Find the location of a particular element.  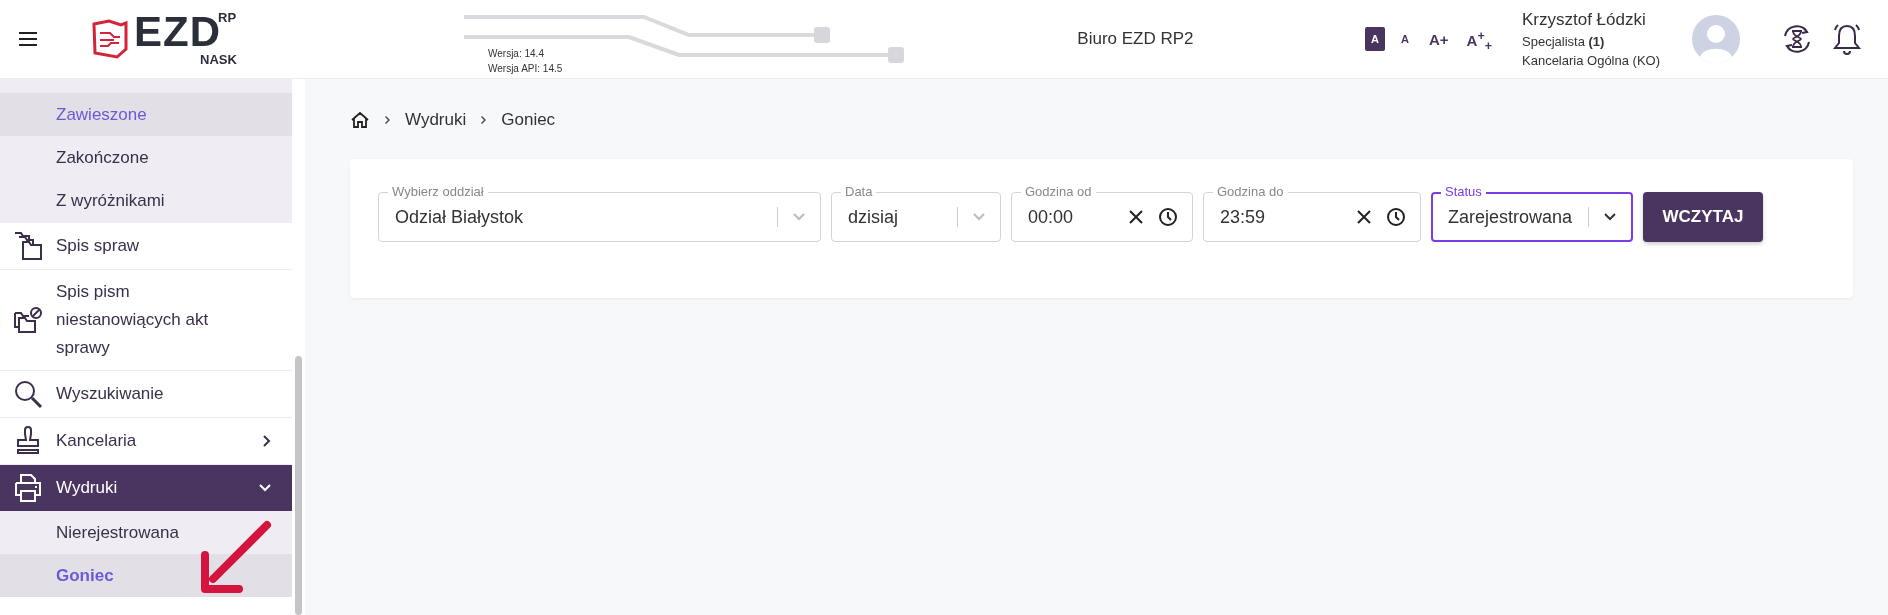

folders-icon is located at coordinates (28, 246).